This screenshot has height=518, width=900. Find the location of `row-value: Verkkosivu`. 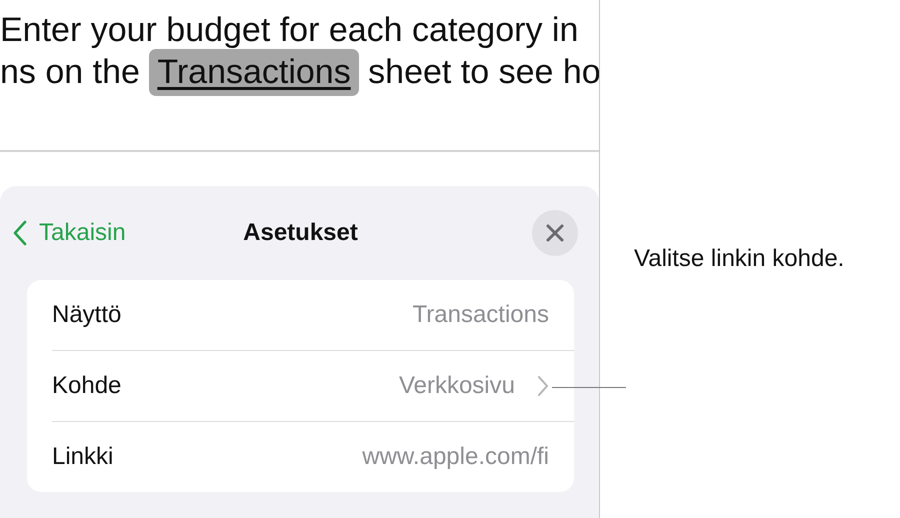

row-value: Verkkosivu is located at coordinates (456, 386).